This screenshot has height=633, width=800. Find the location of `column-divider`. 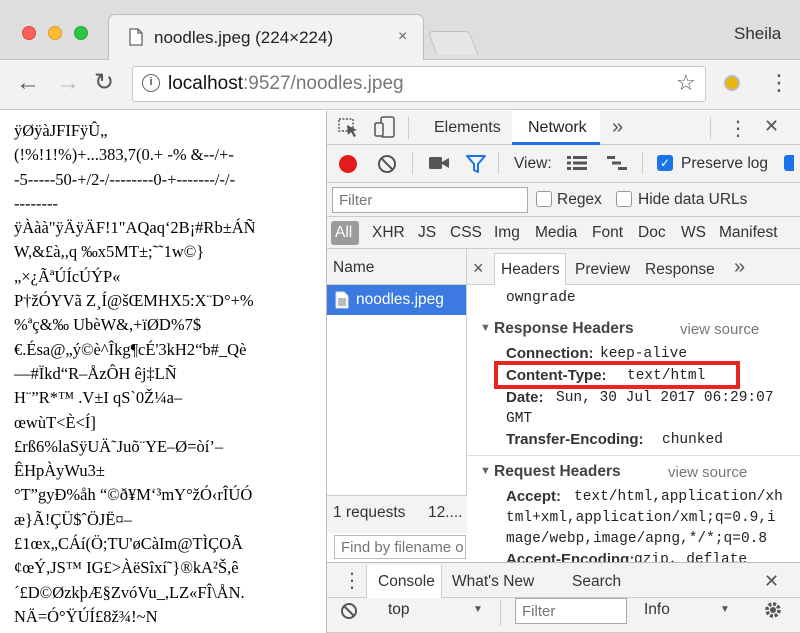

column-divider is located at coordinates (466, 391).